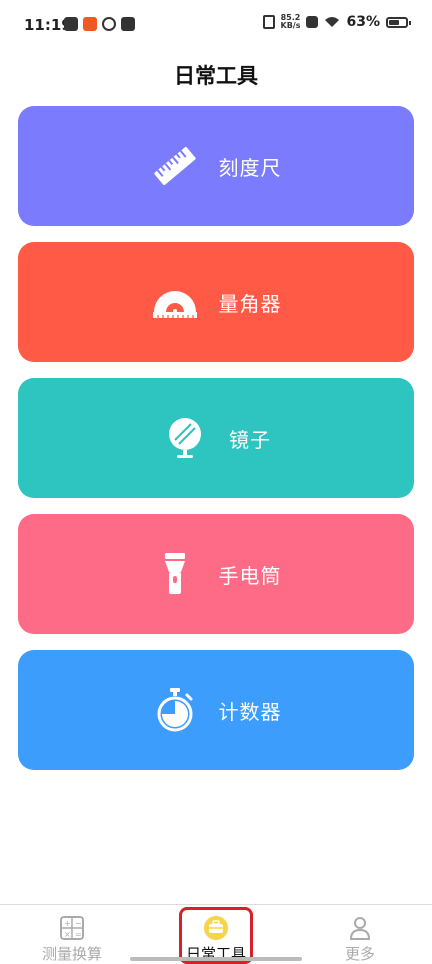 This screenshot has width=432, height=964. I want to click on tool-card-counter: 计数器, so click(216, 710).